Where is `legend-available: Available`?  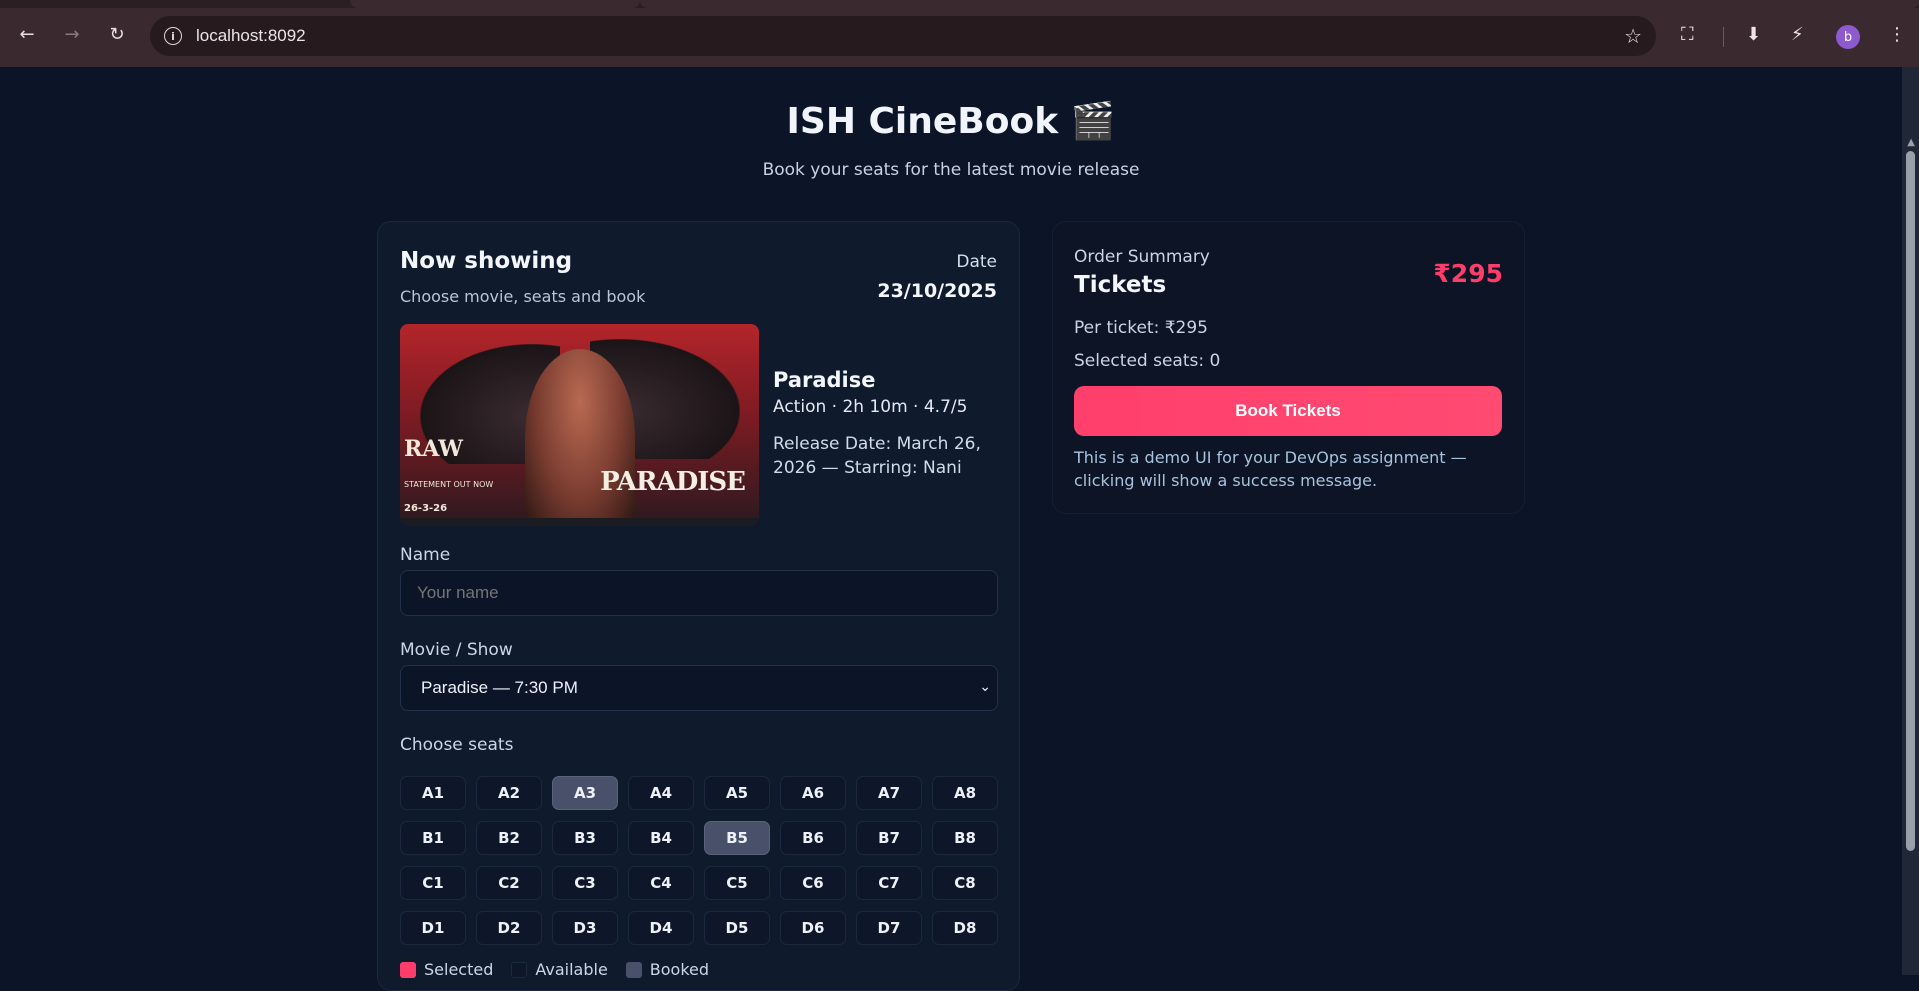
legend-available: Available is located at coordinates (559, 969).